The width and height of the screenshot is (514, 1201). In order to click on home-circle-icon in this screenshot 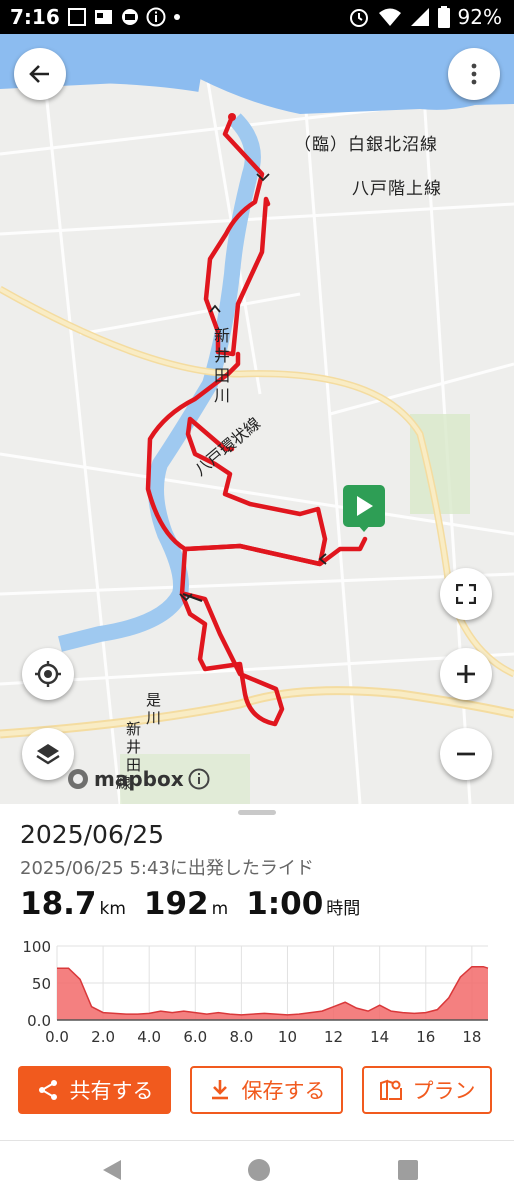, I will do `click(259, 1170)`.